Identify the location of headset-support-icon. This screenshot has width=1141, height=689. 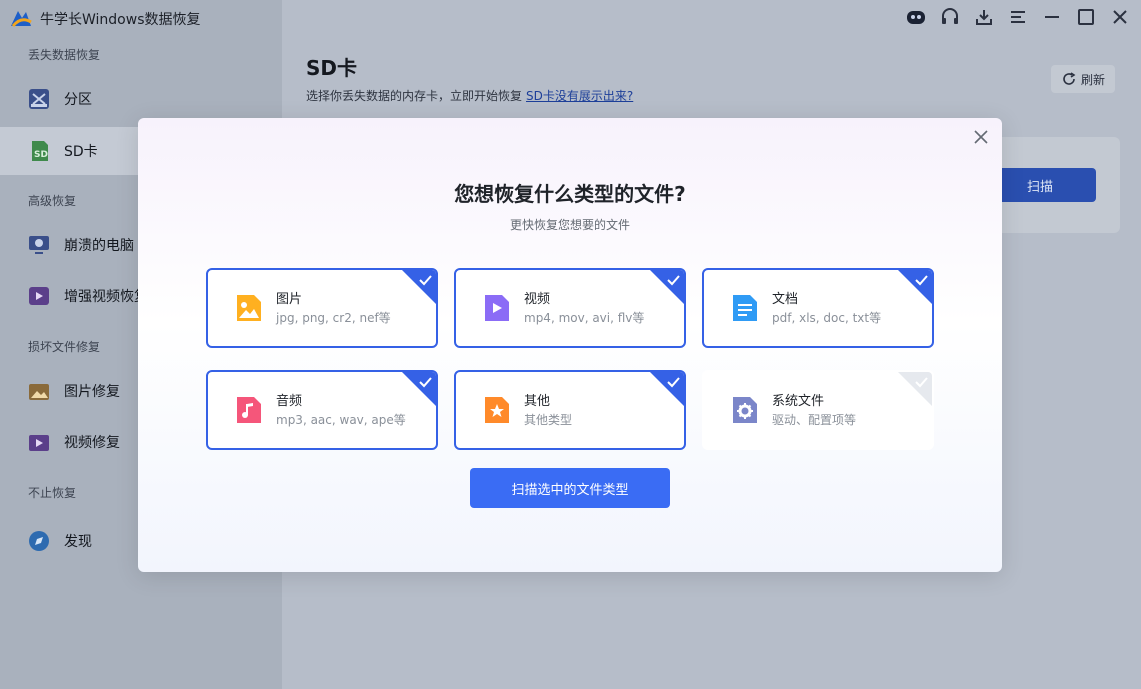
(950, 17).